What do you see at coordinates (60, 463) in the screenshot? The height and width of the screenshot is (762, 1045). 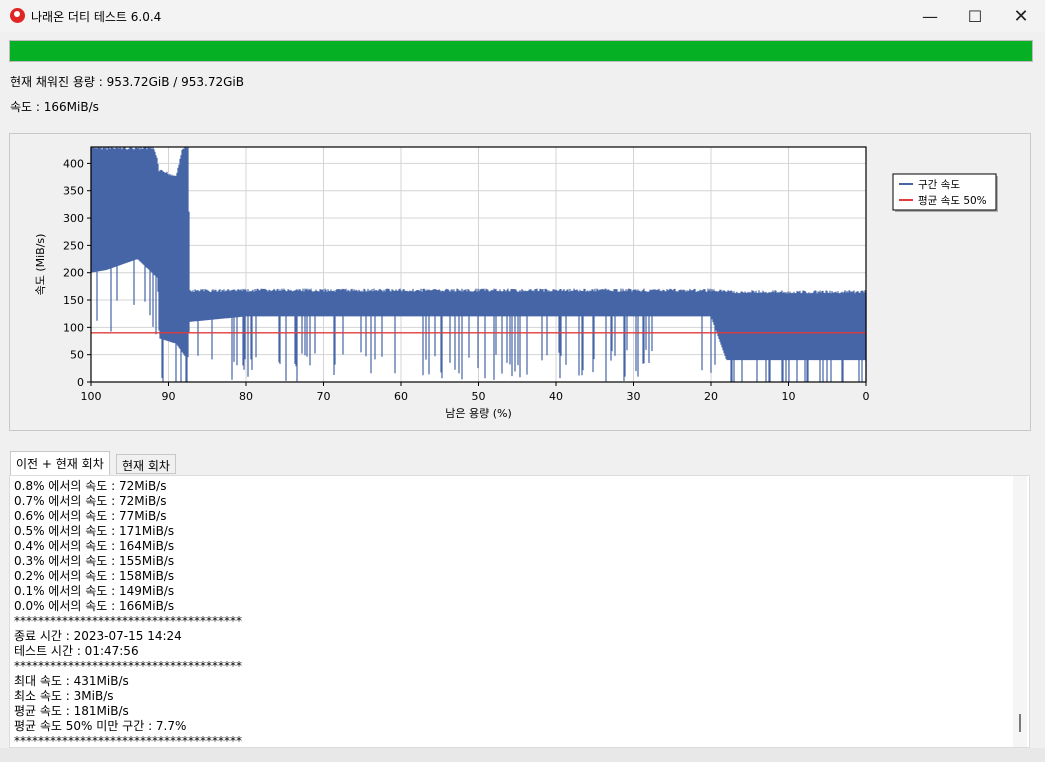 I see `tab-previous-and-current: 이전 + 현재 회차` at bounding box center [60, 463].